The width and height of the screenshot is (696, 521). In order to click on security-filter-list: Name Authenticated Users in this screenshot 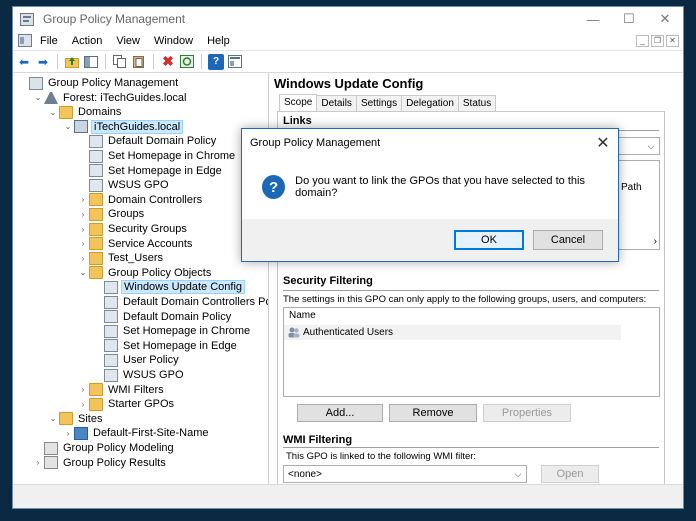, I will do `click(471, 352)`.